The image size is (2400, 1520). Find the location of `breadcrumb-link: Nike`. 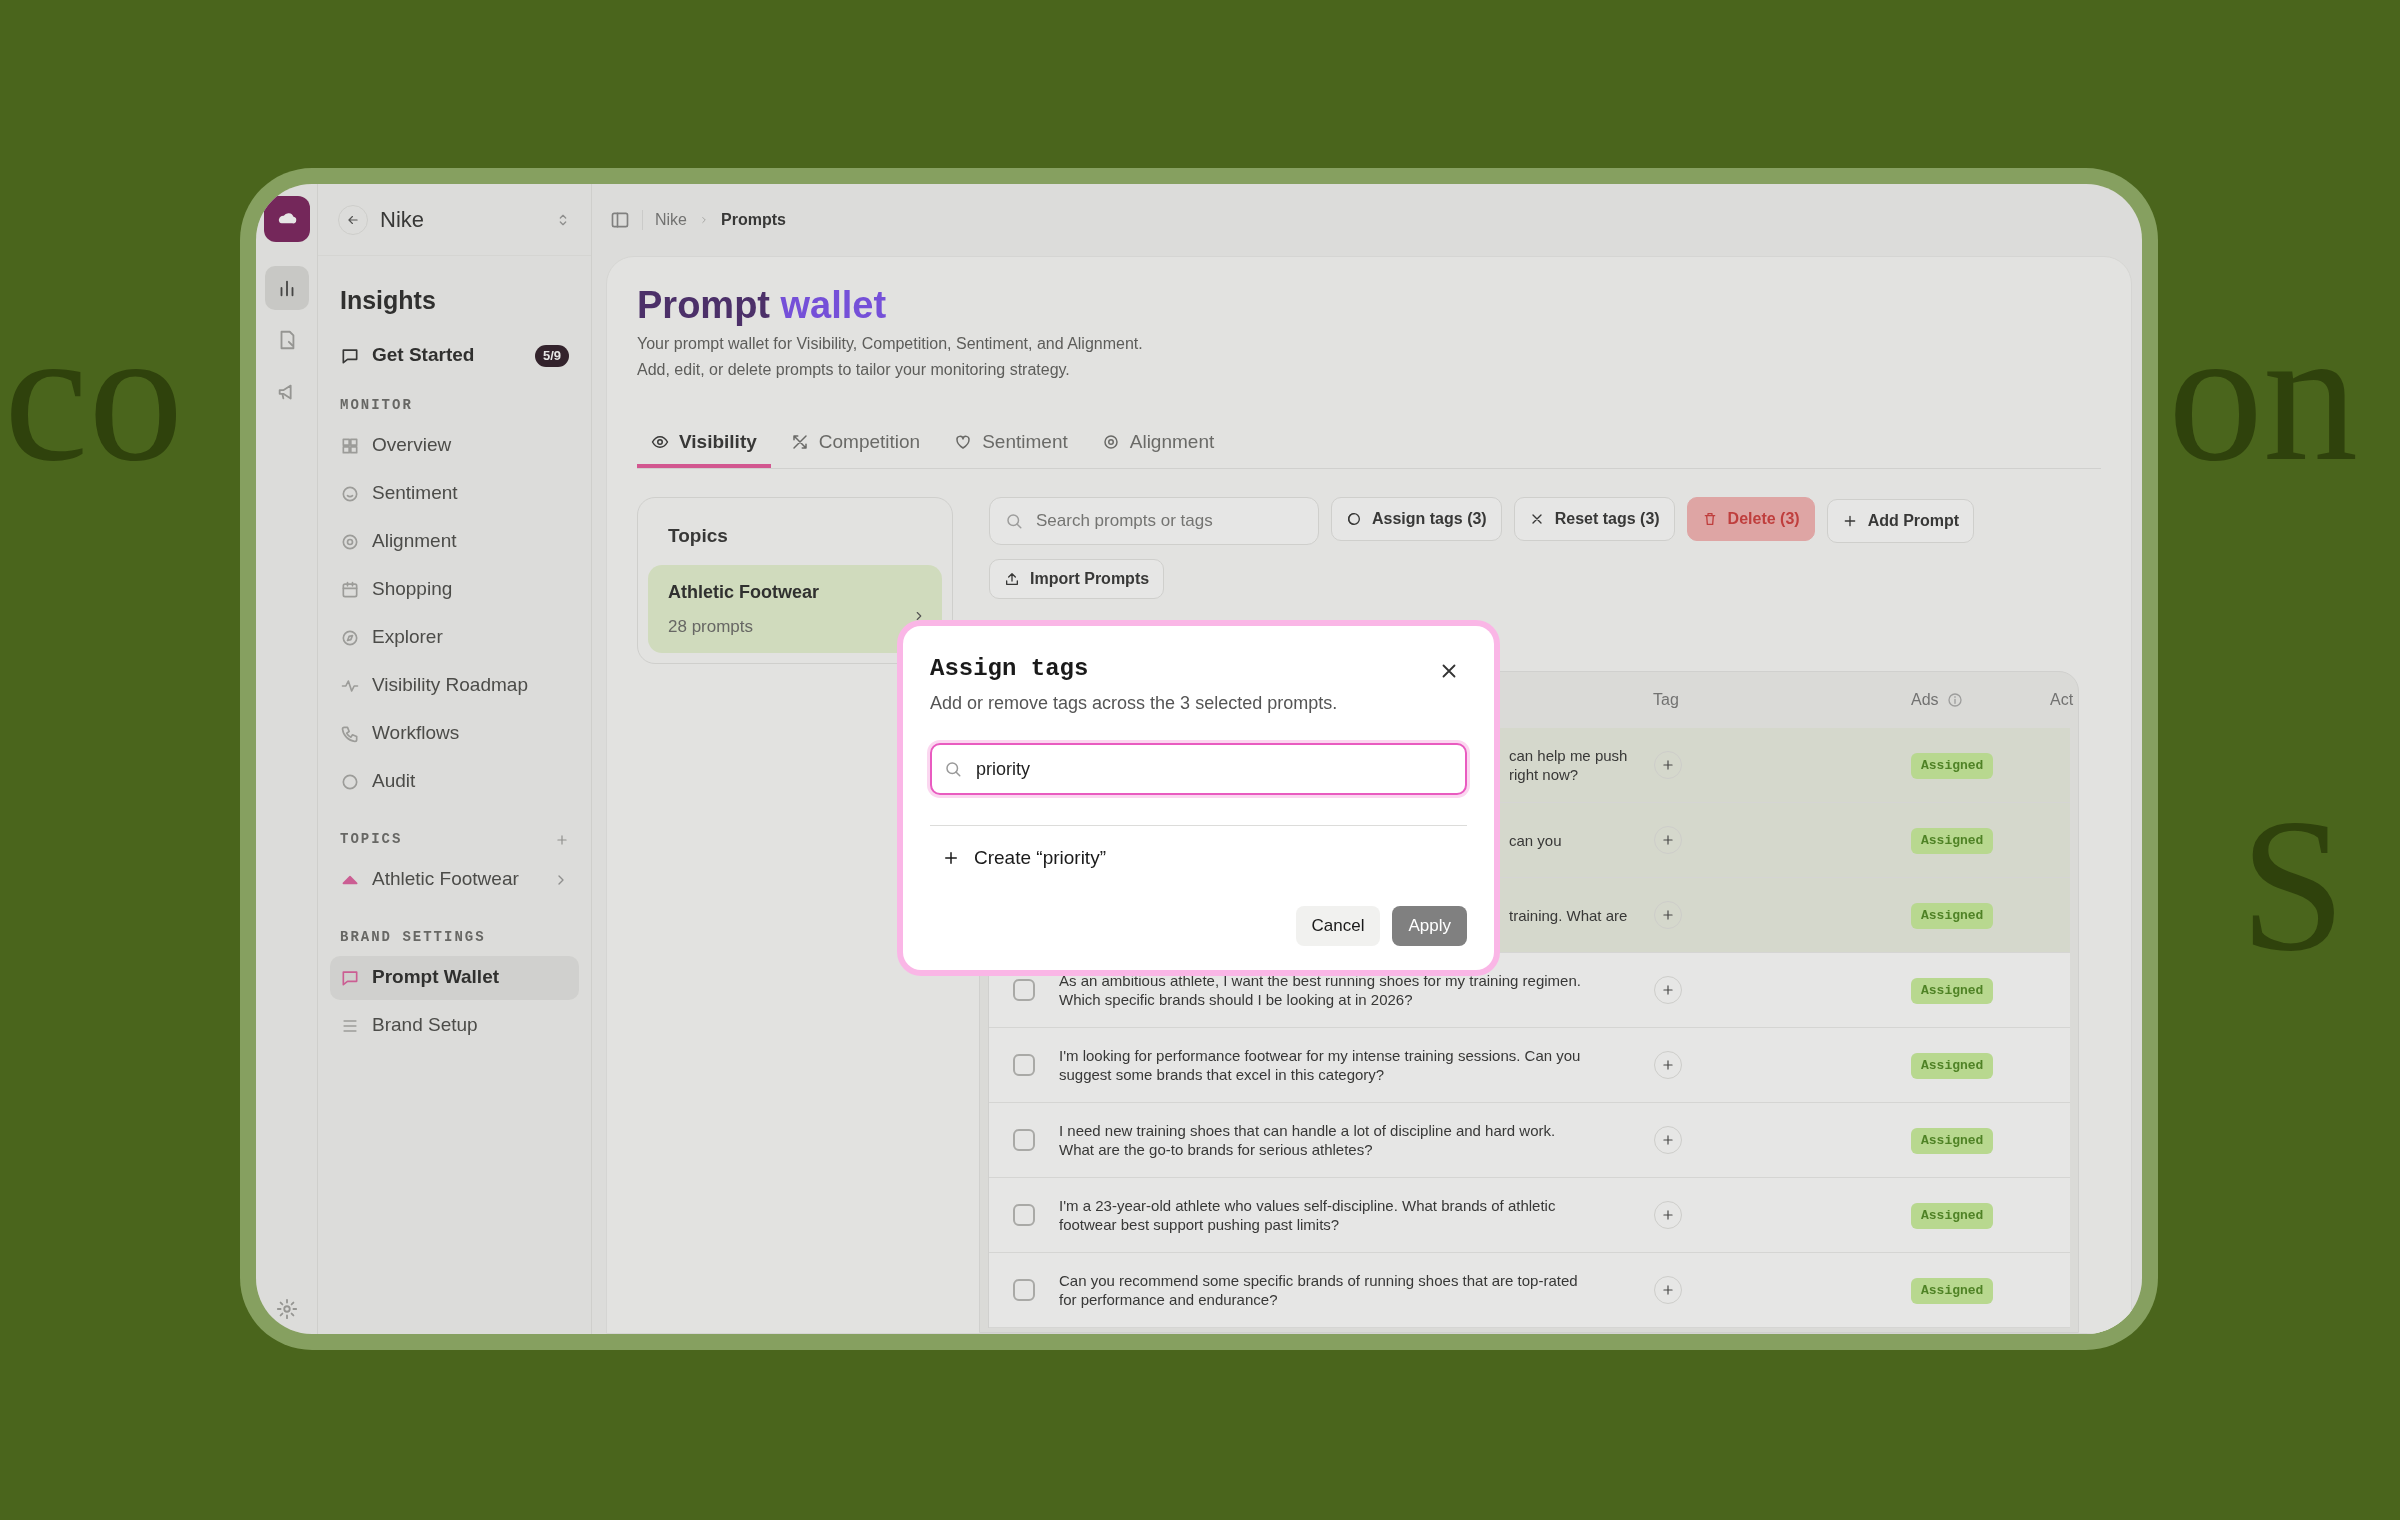

breadcrumb-link: Nike is located at coordinates (671, 220).